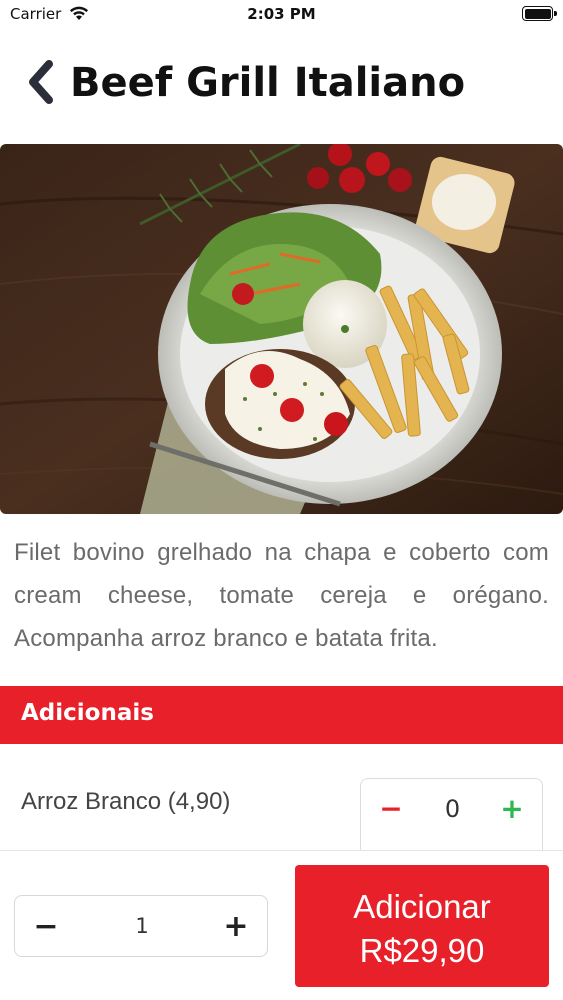 This screenshot has width=563, height=1000. What do you see at coordinates (236, 926) in the screenshot?
I see `order-increment-button: +` at bounding box center [236, 926].